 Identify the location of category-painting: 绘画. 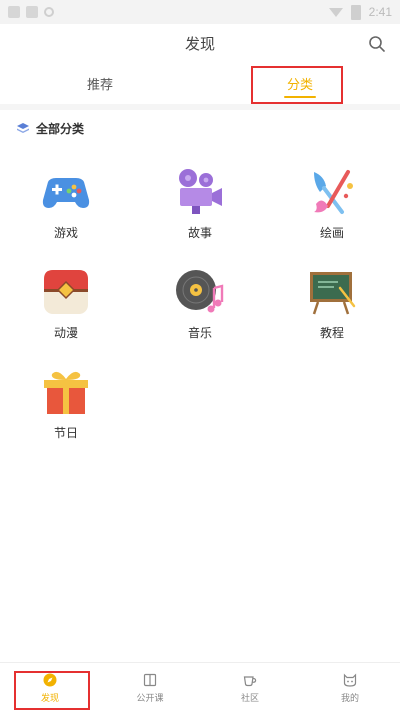
(332, 203).